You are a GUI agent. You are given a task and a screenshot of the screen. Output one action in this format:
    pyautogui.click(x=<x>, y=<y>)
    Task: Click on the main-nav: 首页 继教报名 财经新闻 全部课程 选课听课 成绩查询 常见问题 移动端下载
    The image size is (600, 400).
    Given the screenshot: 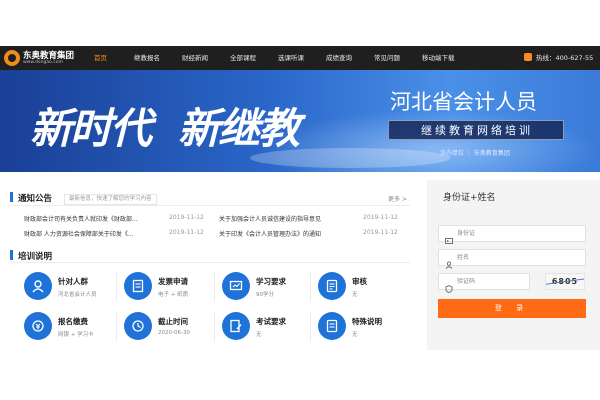 What is the action you would take?
    pyautogui.click(x=302, y=58)
    